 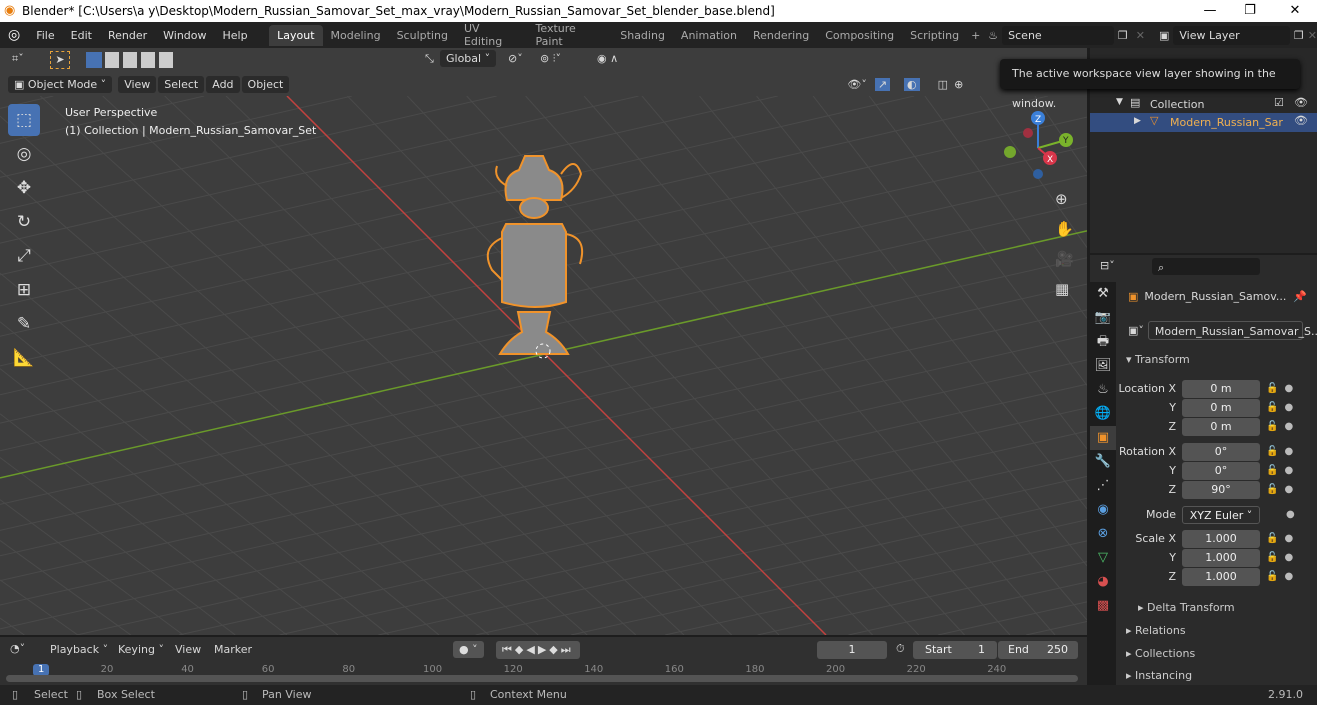 What do you see at coordinates (1217, 654) in the screenshot?
I see `collections-panel: ▸ Collections` at bounding box center [1217, 654].